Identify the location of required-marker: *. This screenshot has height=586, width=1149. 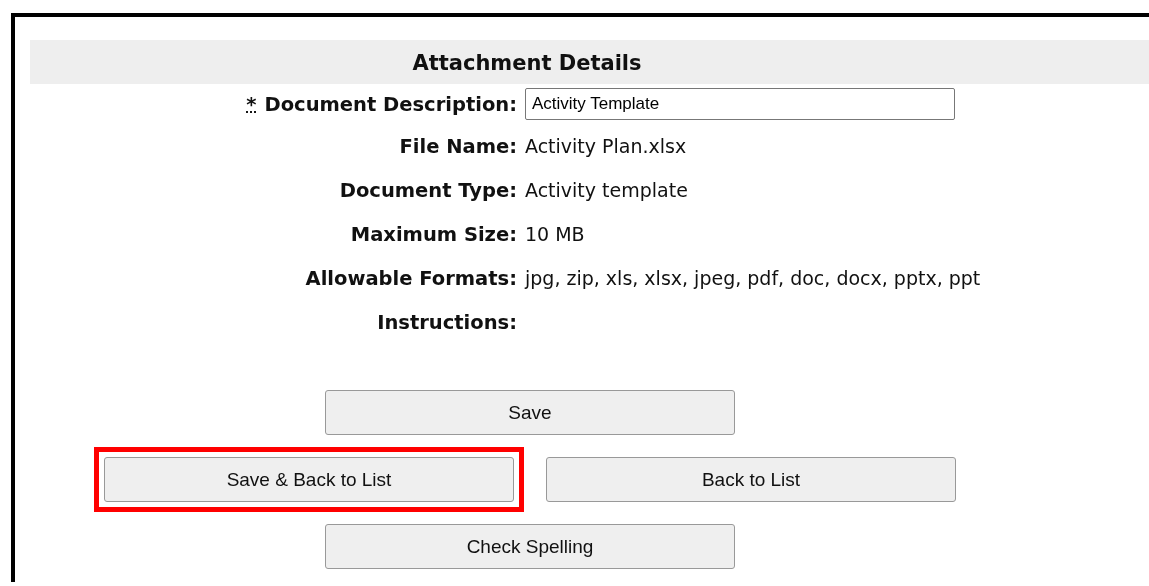
(251, 104).